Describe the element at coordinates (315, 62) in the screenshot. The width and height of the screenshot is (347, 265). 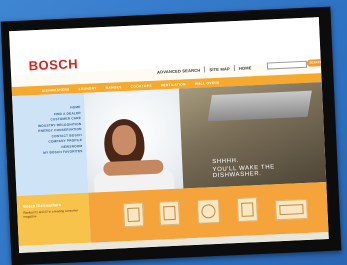
I see `search-button: SEARCH` at that location.